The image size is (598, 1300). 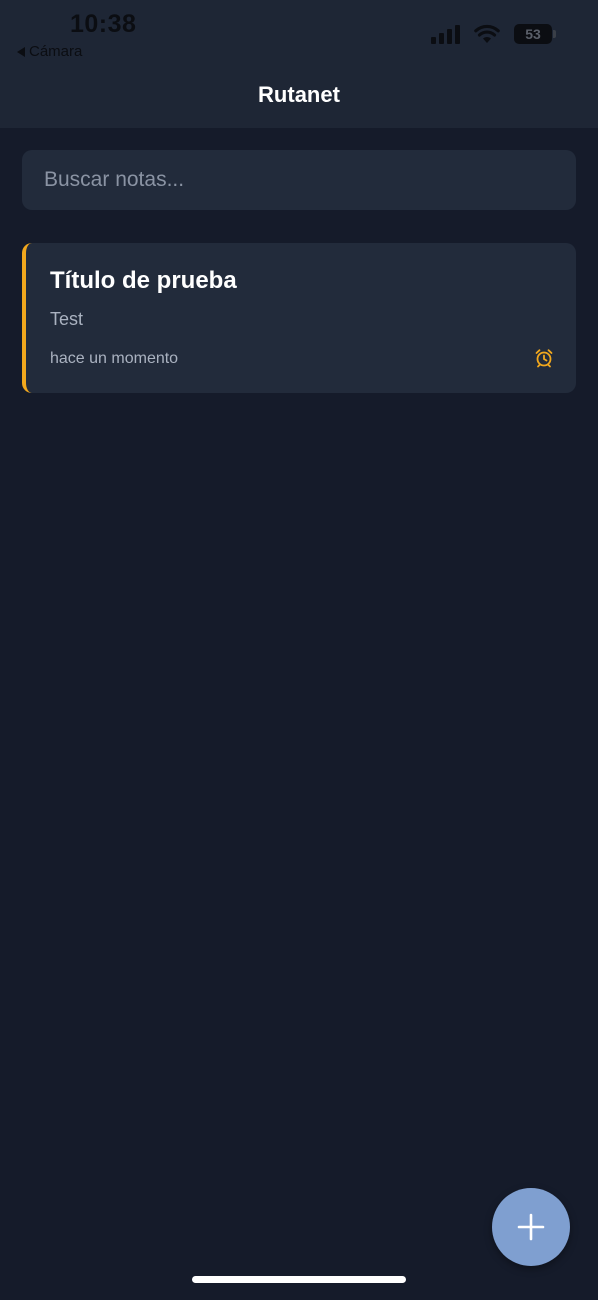 I want to click on battery-level: 53, so click(x=533, y=34).